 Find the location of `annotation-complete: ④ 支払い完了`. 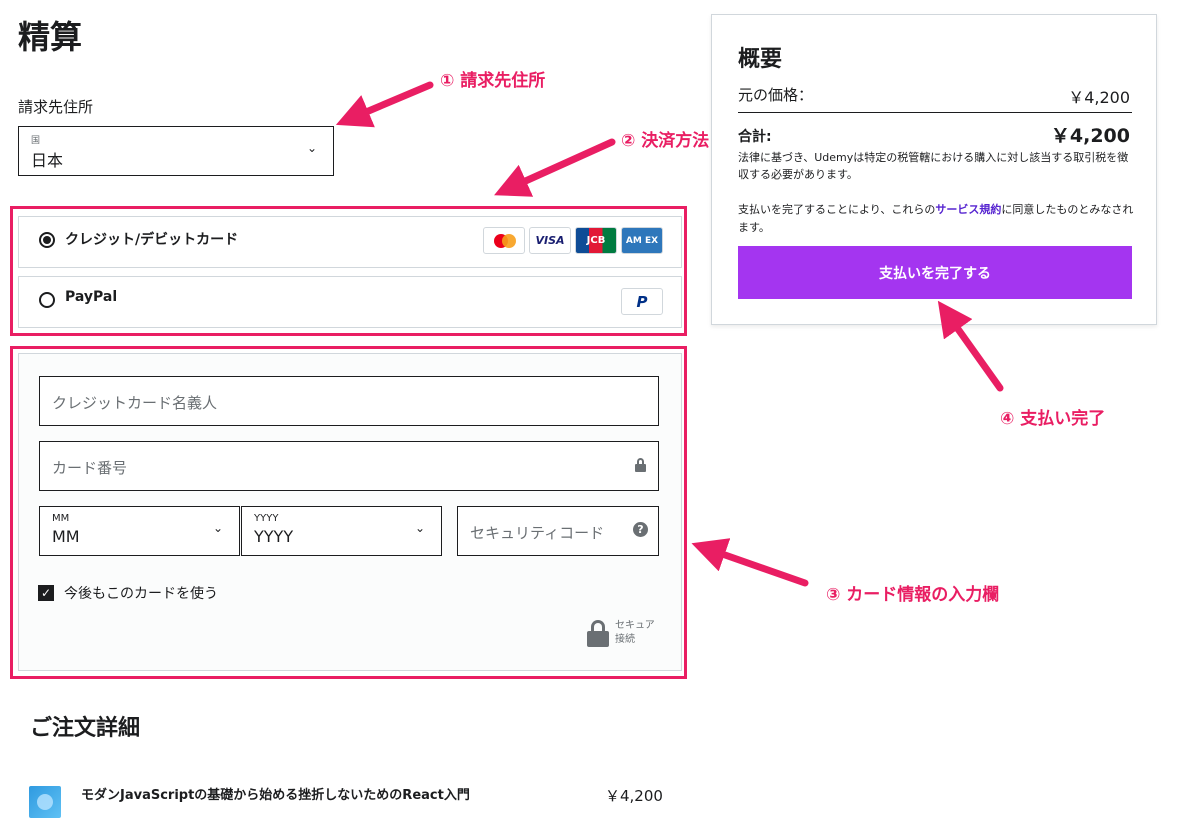

annotation-complete: ④ 支払い完了 is located at coordinates (1053, 419).